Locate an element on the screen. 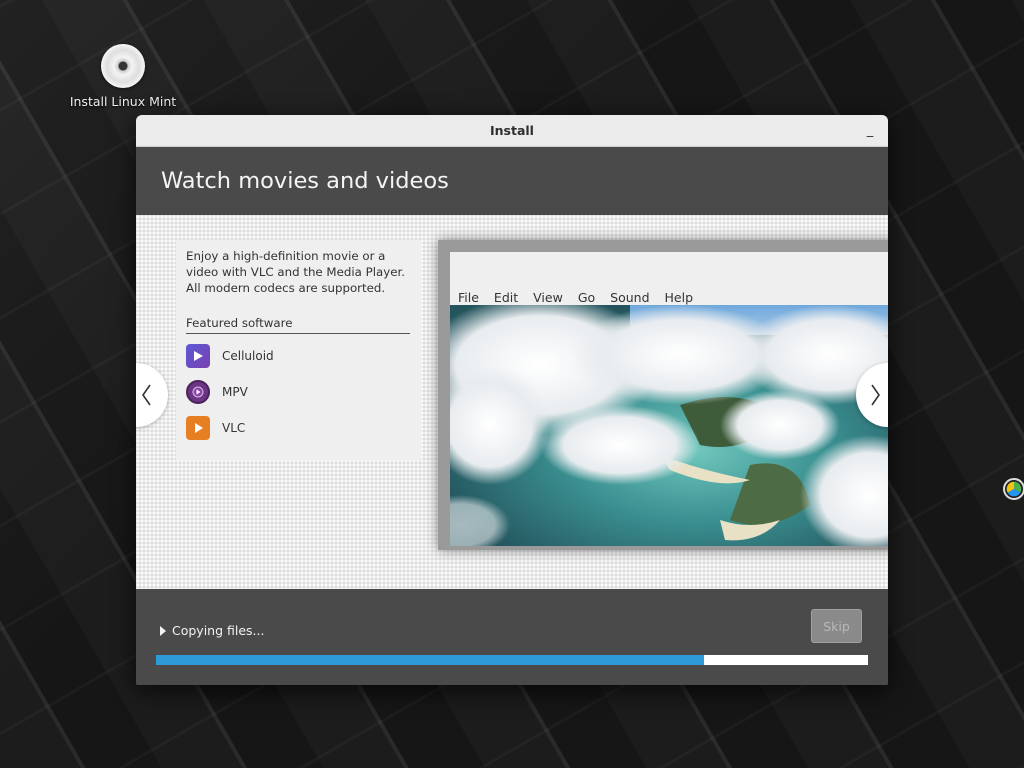 The image size is (1024, 768). expander-arrow-icon is located at coordinates (163, 630).